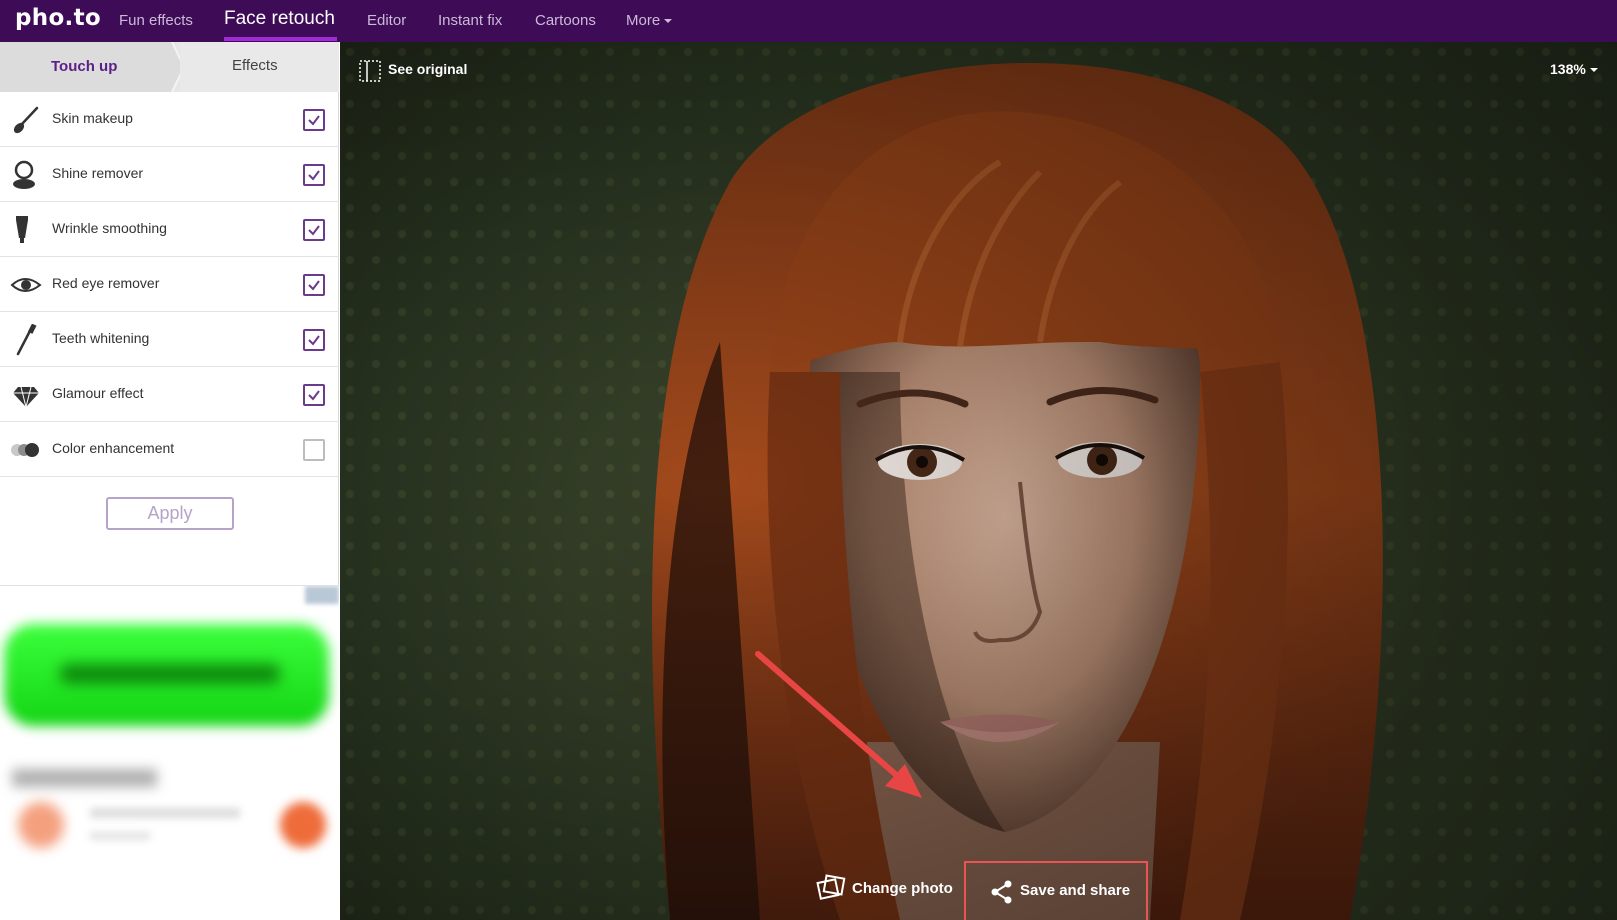 The width and height of the screenshot is (1617, 920). I want to click on tab-arrow-divider, so click(178, 67).